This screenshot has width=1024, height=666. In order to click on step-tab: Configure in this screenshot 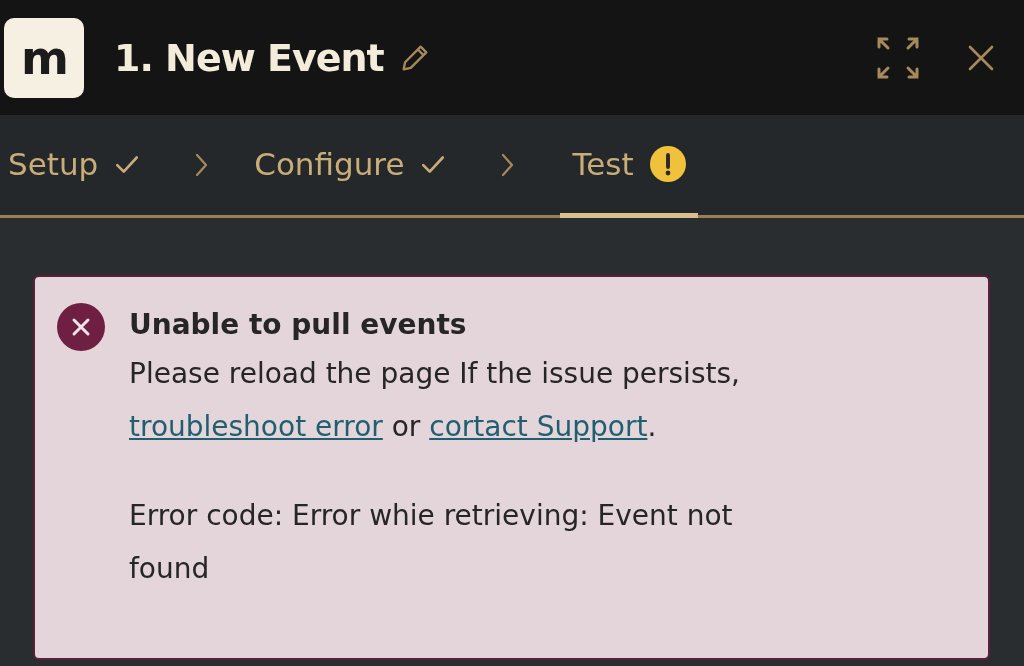, I will do `click(356, 166)`.